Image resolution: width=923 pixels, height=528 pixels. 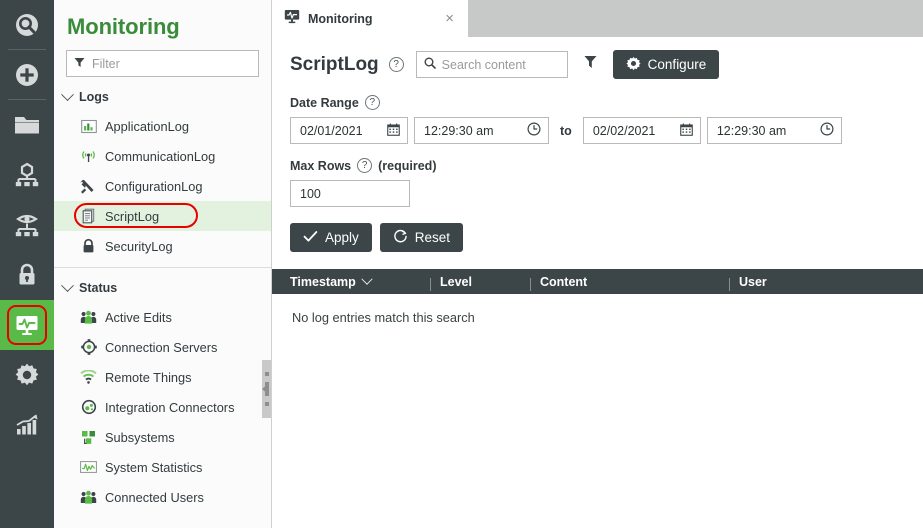 What do you see at coordinates (123, 26) in the screenshot?
I see `page-title: Monitoring` at bounding box center [123, 26].